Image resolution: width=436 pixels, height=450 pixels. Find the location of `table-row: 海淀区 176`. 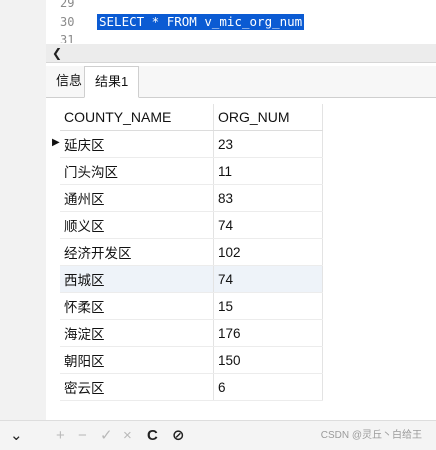

table-row: 海淀区 176 is located at coordinates (191, 333).